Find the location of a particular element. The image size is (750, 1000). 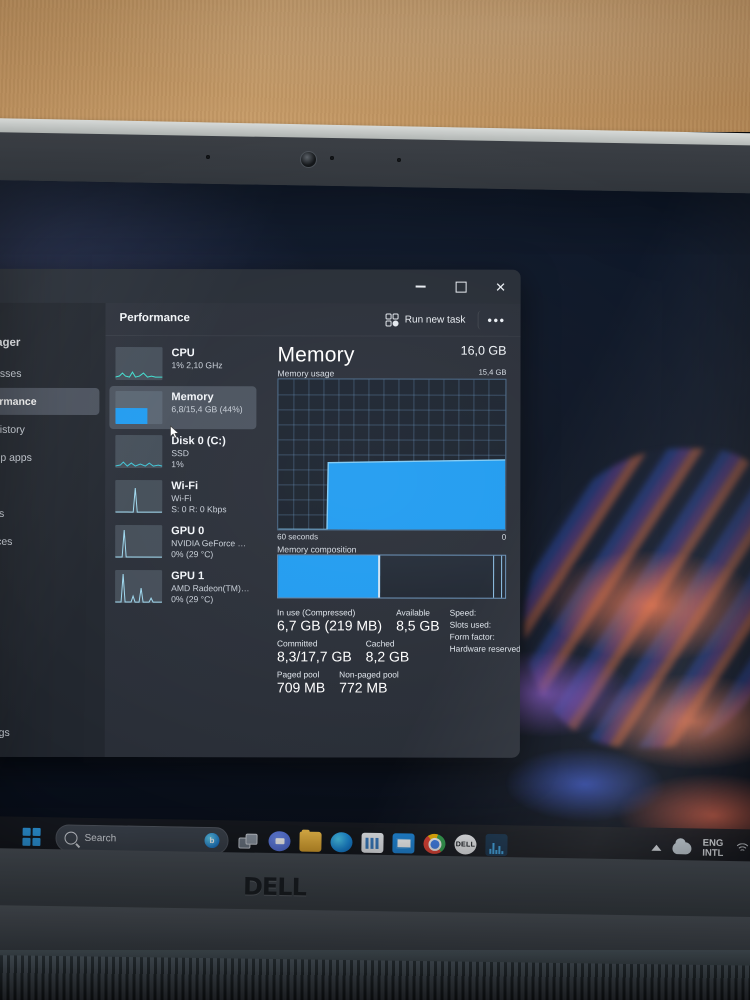

store-button is located at coordinates (372, 843).